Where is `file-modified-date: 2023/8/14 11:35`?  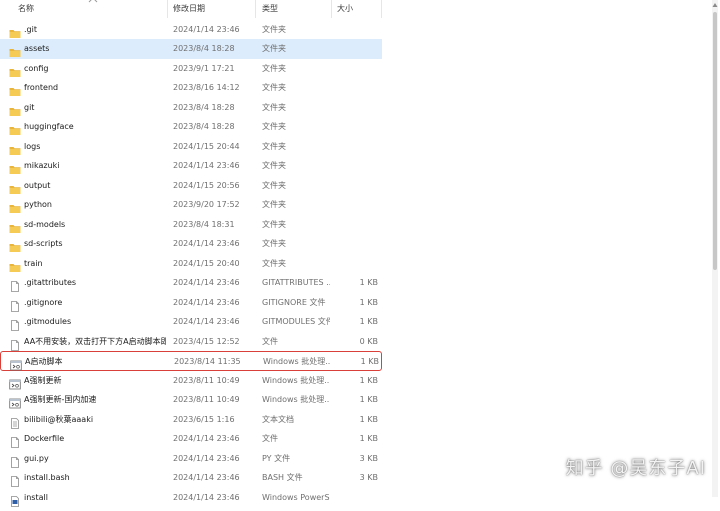
file-modified-date: 2023/8/14 11:35 is located at coordinates (207, 361).